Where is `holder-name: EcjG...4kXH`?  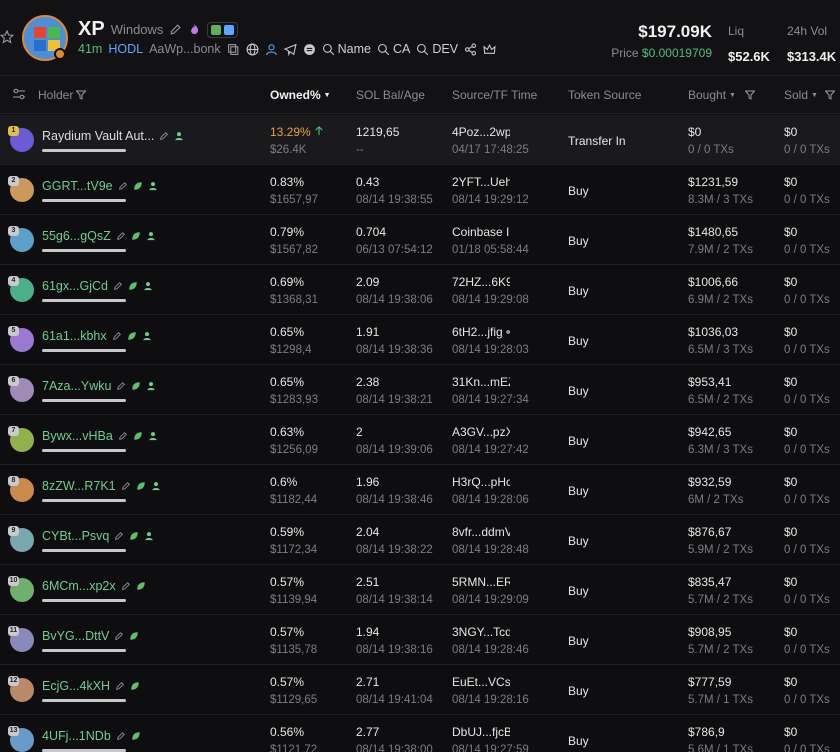 holder-name: EcjG...4kXH is located at coordinates (91, 686).